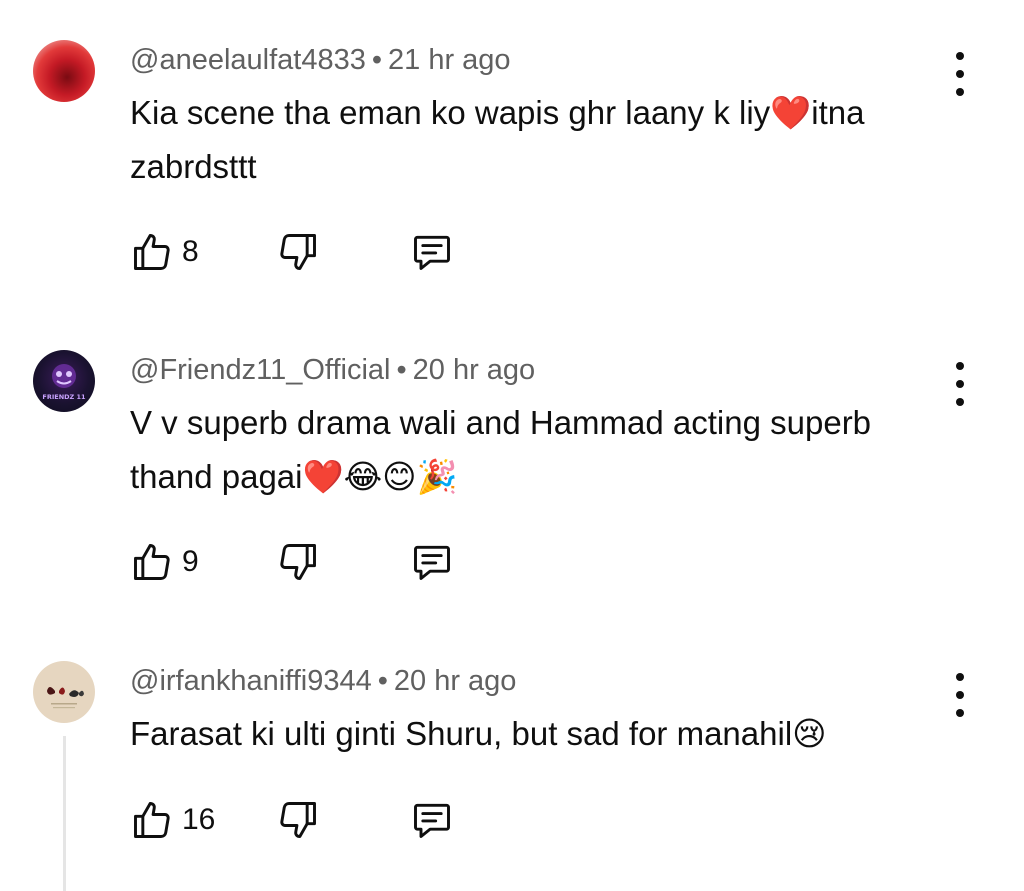  Describe the element at coordinates (190, 251) in the screenshot. I see `like-count: 8` at that location.